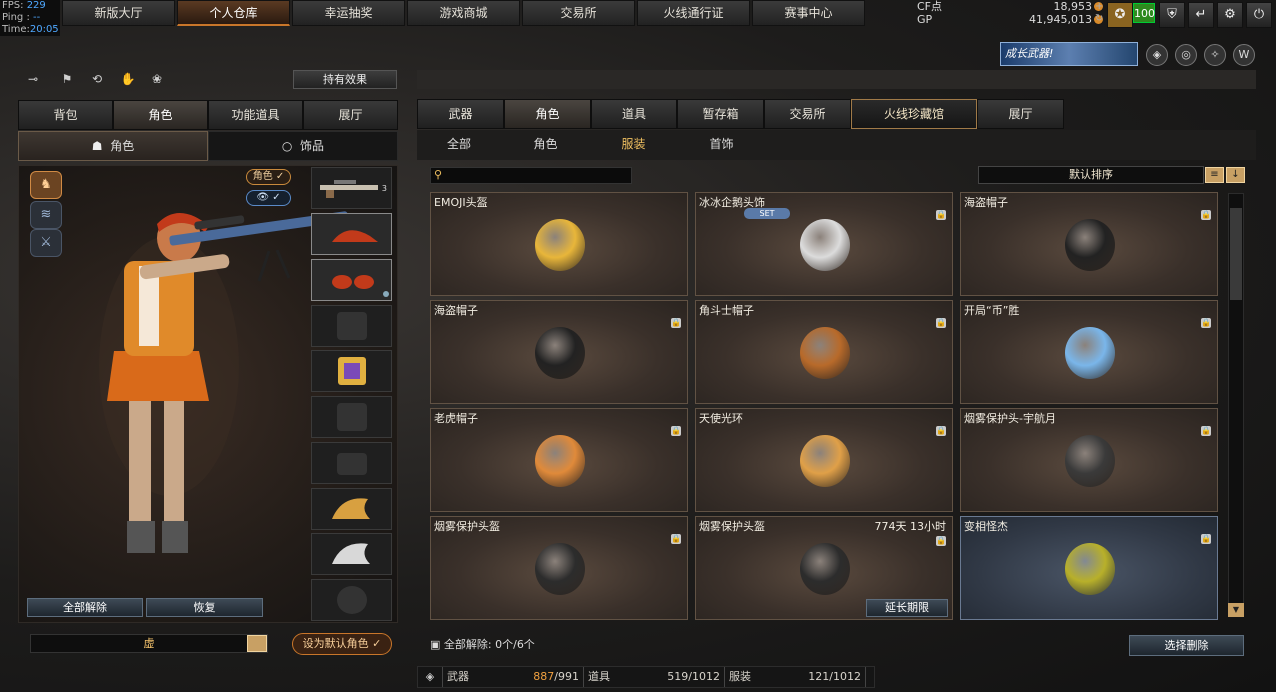 The image size is (1276, 692). What do you see at coordinates (430, 677) in the screenshot?
I see `layers-icon: ◈` at bounding box center [430, 677].